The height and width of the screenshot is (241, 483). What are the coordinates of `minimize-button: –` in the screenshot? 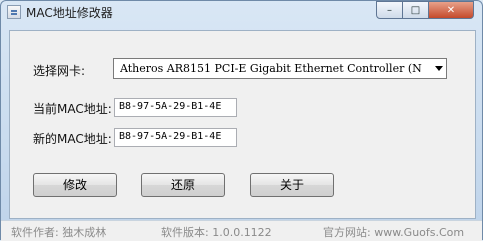 It's located at (389, 10).